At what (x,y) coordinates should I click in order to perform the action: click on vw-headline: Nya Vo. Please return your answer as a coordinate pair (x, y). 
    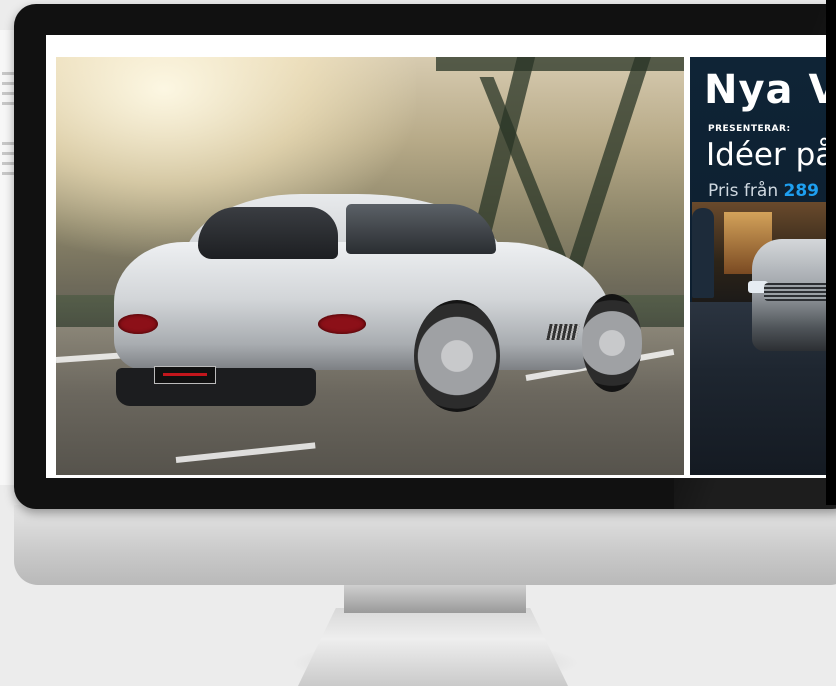
    Looking at the image, I should click on (770, 90).